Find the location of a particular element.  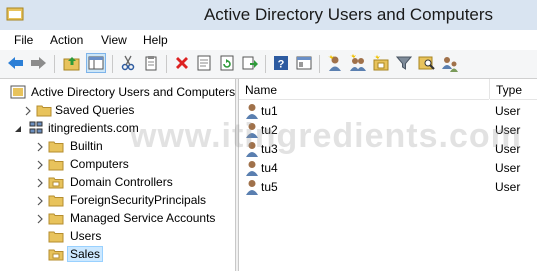

tree-item-managed-service-accounts: Managed Service Accounts is located at coordinates (117, 218).